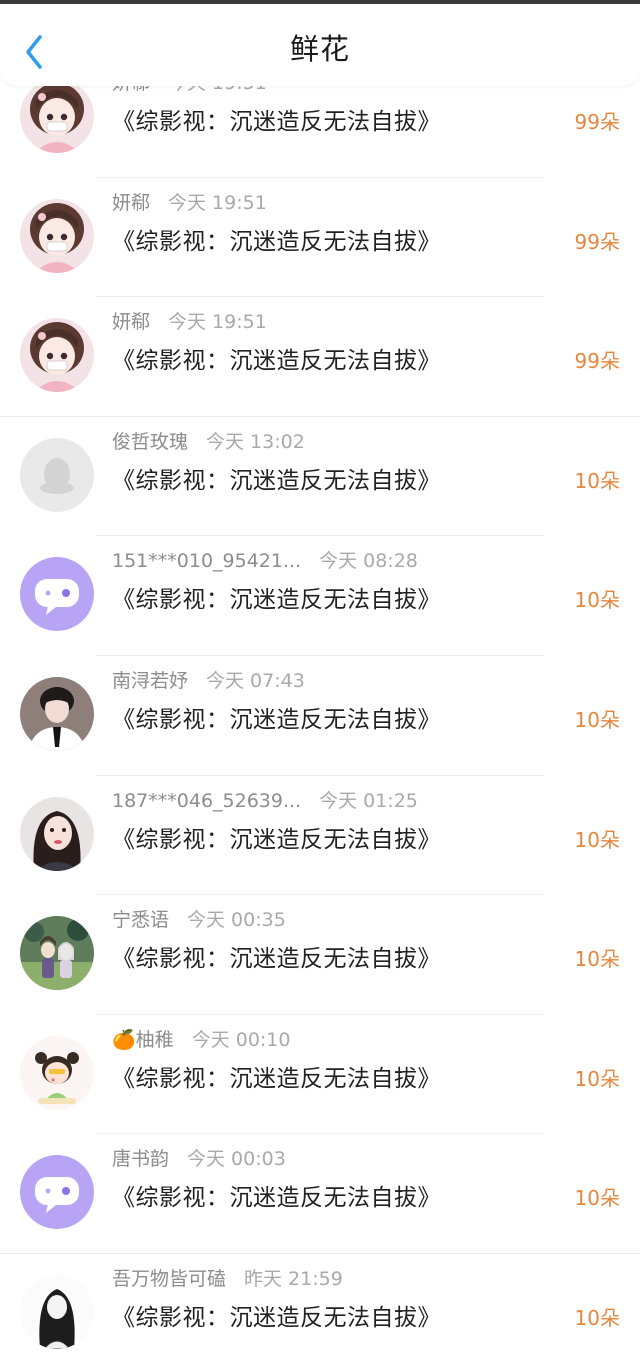  I want to click on default-avatar-icon, so click(57, 474).